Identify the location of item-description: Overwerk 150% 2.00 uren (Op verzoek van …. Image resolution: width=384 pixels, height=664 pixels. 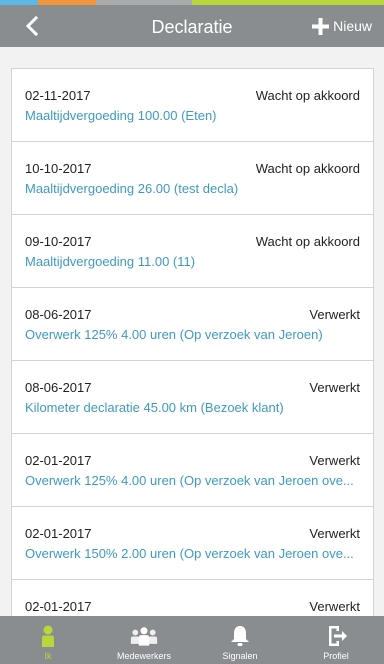
(189, 553).